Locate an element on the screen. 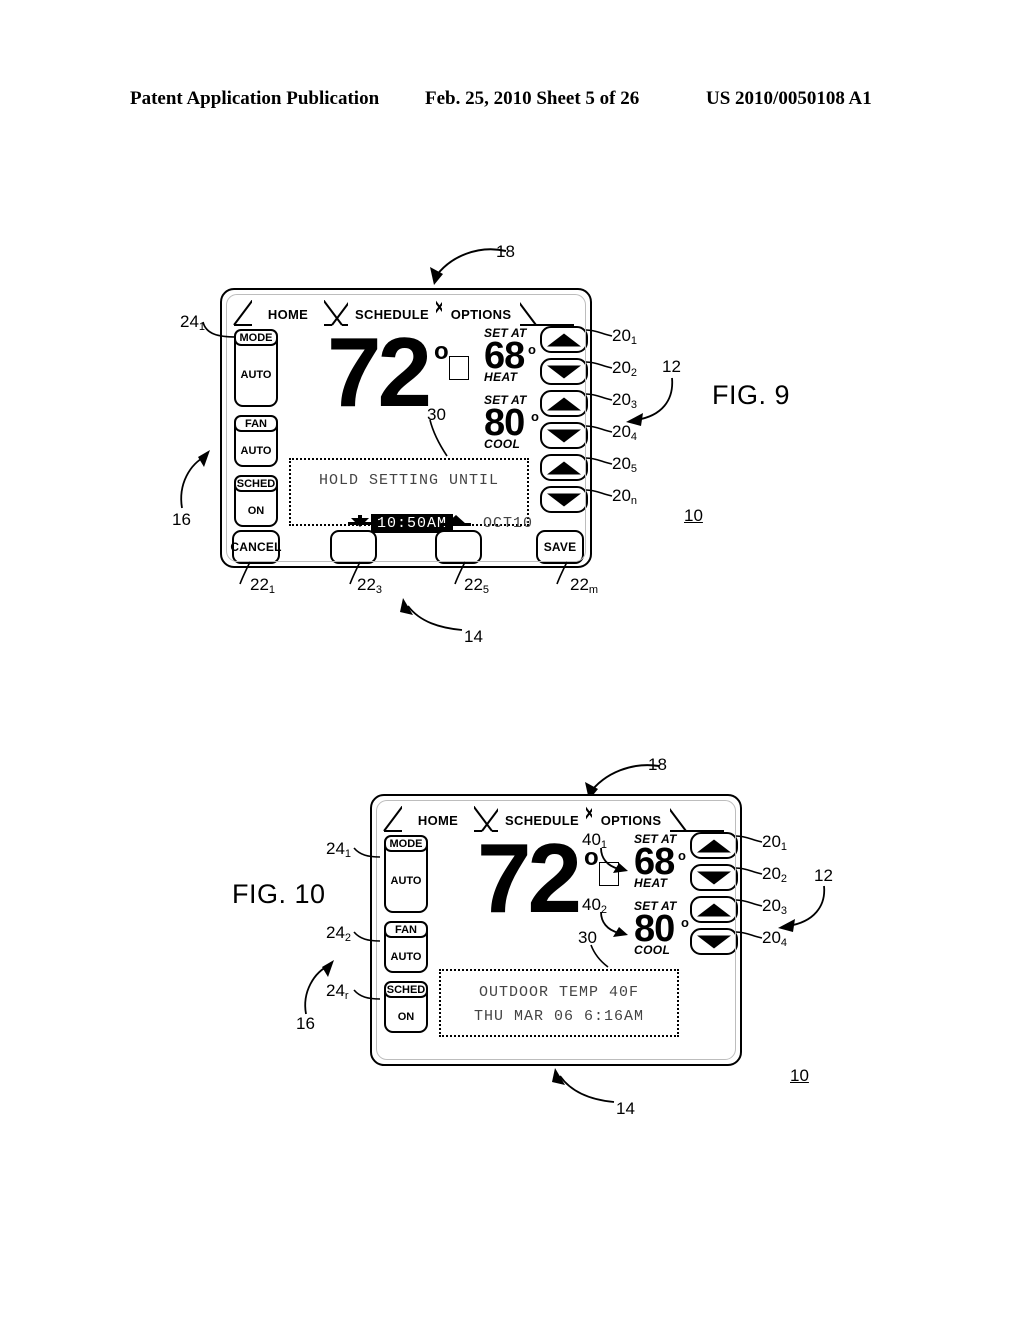 This screenshot has width=1024, height=1320. ref-16-fig10: 16 is located at coordinates (305, 1023).